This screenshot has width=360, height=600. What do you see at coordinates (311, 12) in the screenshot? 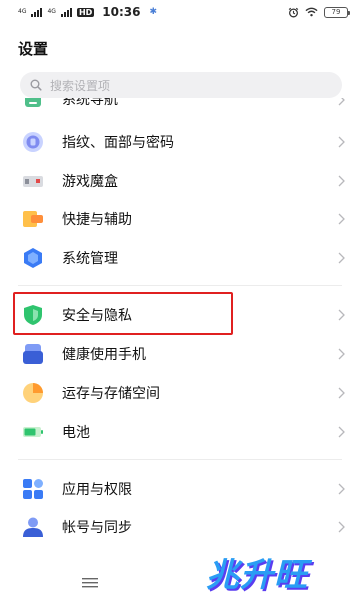
I see `wifi-icon` at bounding box center [311, 12].